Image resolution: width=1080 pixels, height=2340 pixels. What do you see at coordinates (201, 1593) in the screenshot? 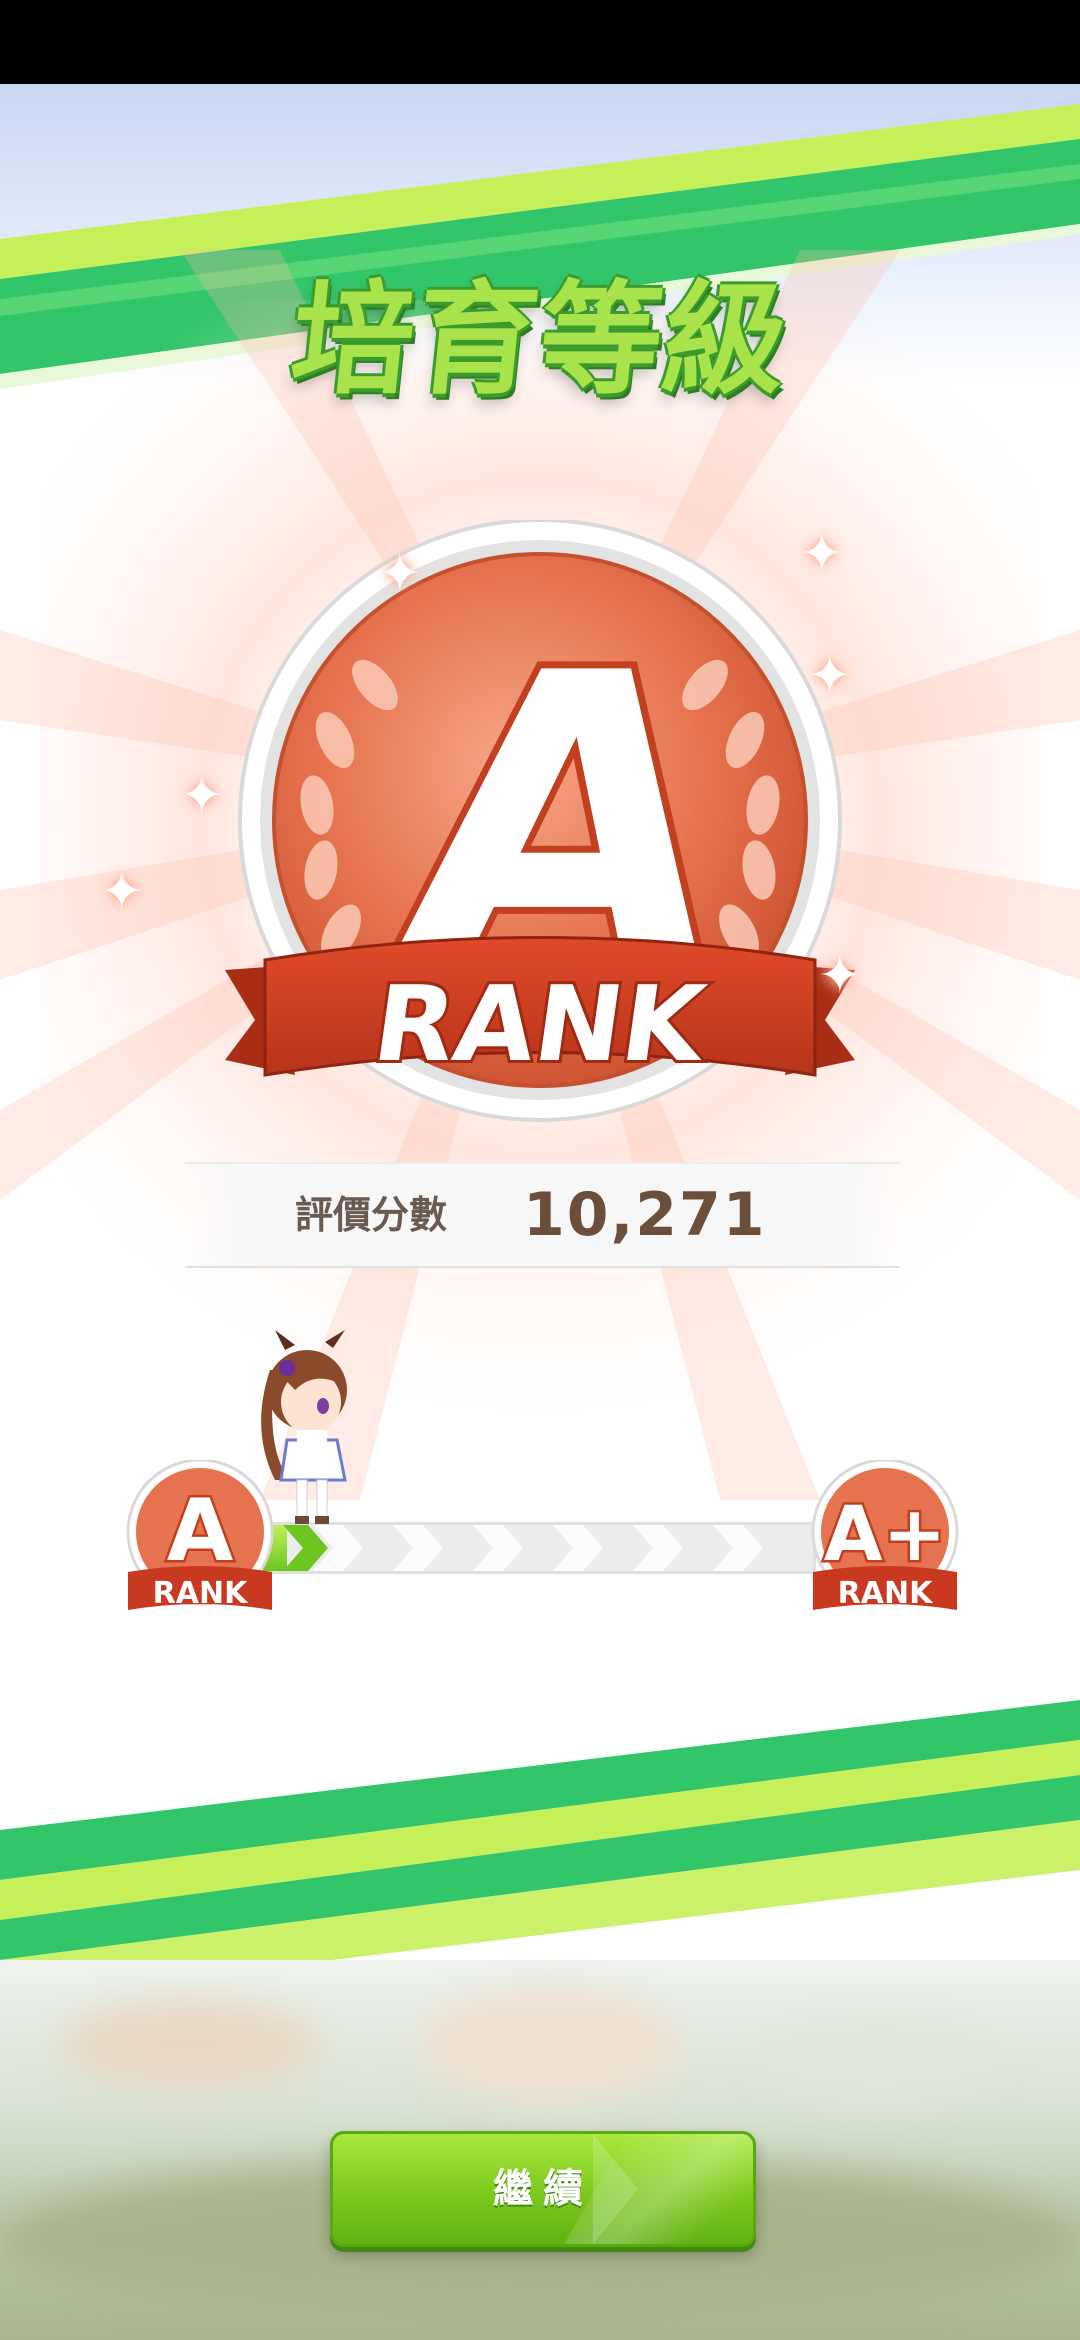
I see `current-rank-label: RANK` at bounding box center [201, 1593].